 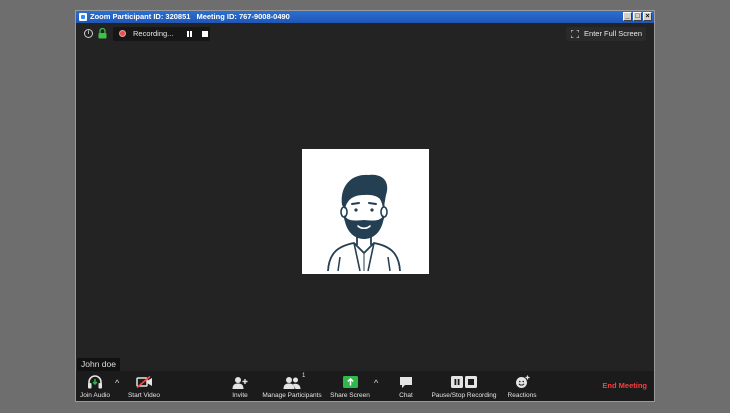 What do you see at coordinates (140, 16) in the screenshot?
I see `participant-id: Zoom Participant ID: 320851` at bounding box center [140, 16].